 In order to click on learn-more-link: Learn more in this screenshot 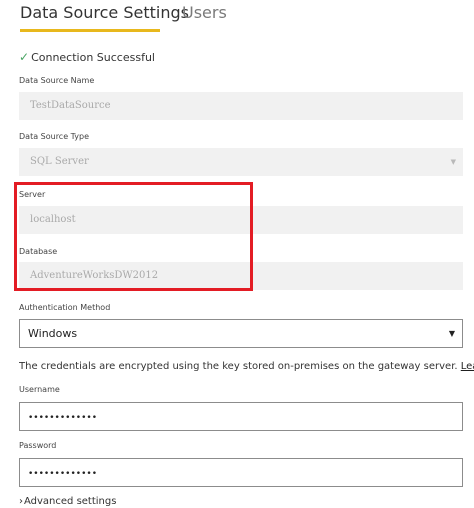, I will do `click(467, 366)`.